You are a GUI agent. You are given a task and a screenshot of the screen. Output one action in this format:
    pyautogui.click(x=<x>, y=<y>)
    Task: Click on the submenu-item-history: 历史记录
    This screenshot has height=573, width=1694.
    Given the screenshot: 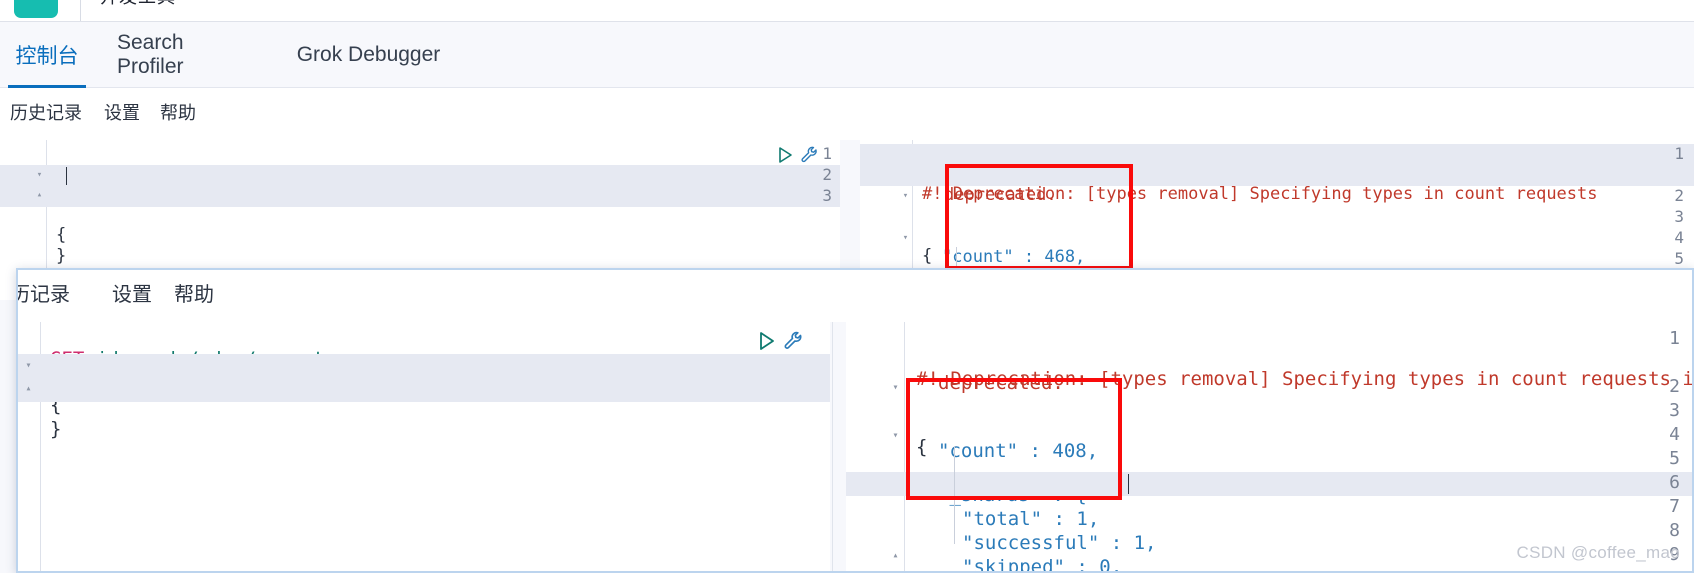 What is the action you would take?
    pyautogui.click(x=46, y=113)
    